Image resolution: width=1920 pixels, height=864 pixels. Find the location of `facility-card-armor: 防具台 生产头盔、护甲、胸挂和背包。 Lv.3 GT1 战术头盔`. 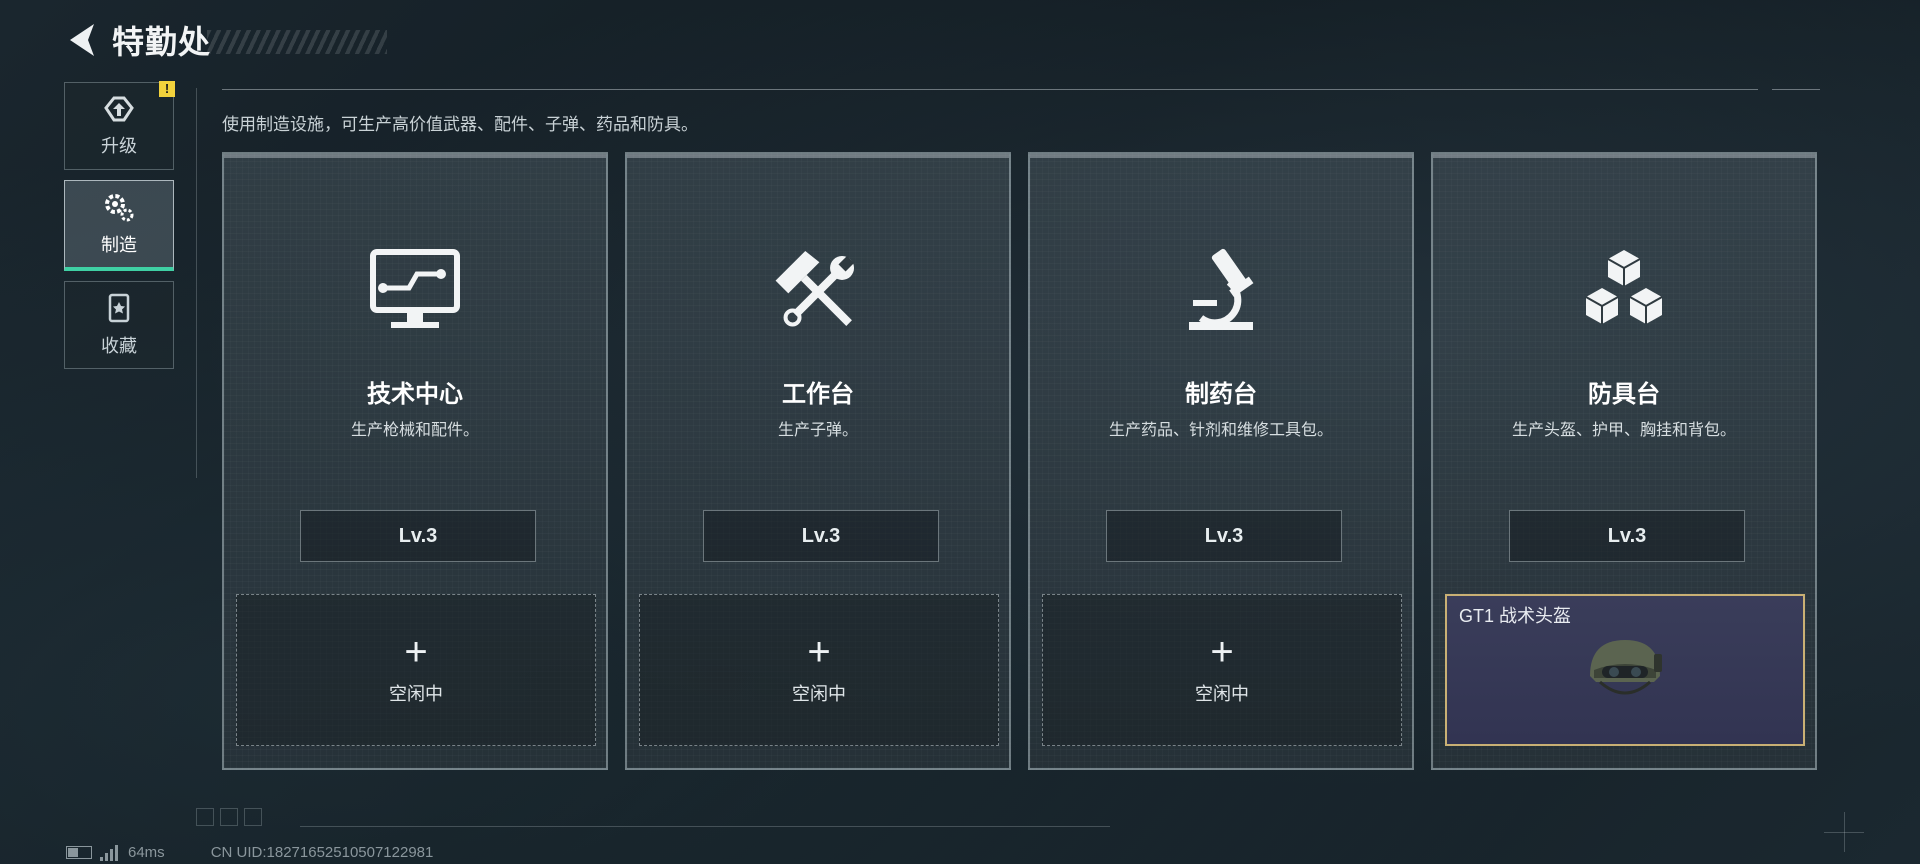

facility-card-armor: 防具台 生产头盔、护甲、胸挂和背包。 Lv.3 GT1 战术头盔 is located at coordinates (1624, 461).